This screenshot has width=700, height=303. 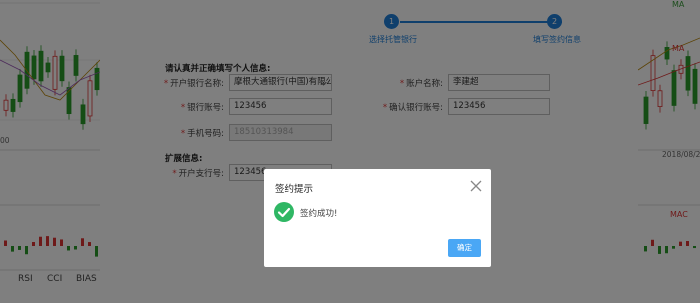 I want to click on dialog-message: 签约成功!, so click(x=319, y=214).